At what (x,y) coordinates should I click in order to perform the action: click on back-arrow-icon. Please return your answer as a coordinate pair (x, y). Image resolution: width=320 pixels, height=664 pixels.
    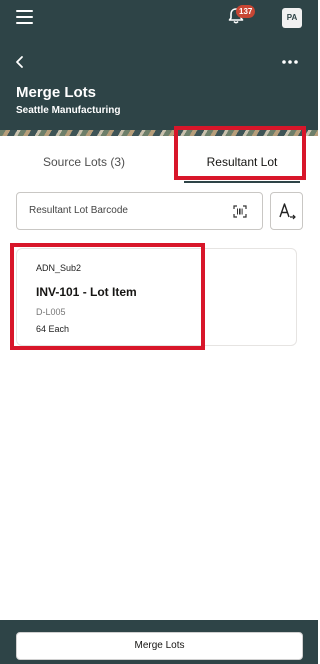
    Looking at the image, I should click on (20, 62).